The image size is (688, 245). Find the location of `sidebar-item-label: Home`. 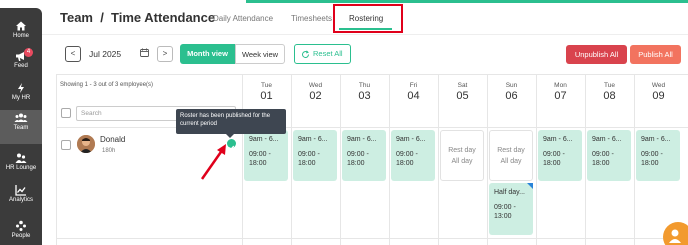

sidebar-item-label: Home is located at coordinates (20, 36).